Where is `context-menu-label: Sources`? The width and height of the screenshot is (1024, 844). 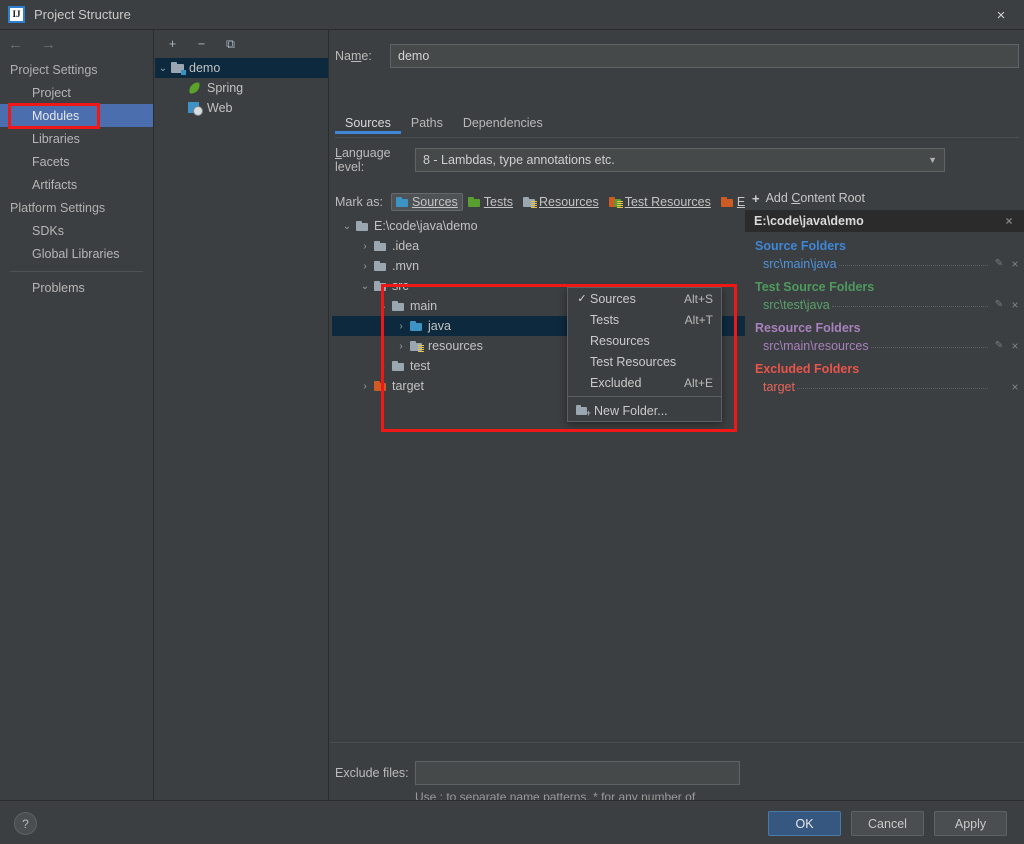 context-menu-label: Sources is located at coordinates (613, 298).